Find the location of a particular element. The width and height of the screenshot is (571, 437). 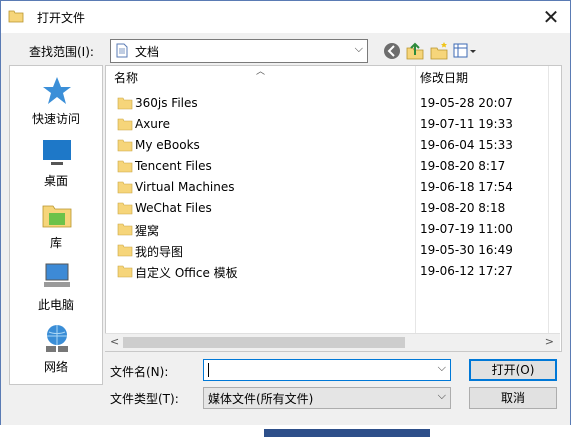

place-label: 此电脑 is located at coordinates (55, 305).